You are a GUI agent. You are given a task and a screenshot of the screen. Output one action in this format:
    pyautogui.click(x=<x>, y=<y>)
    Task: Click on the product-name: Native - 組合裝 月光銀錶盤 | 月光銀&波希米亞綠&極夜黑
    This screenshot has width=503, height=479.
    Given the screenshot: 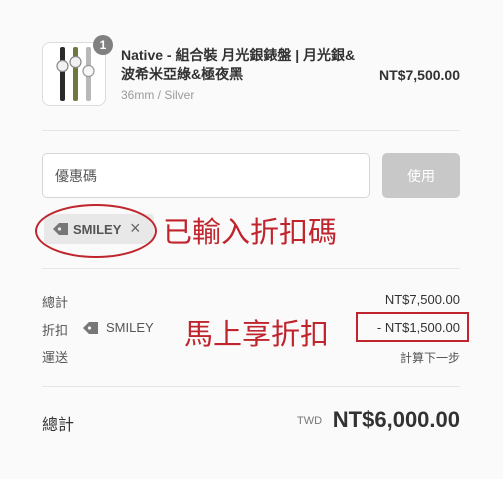 What is the action you would take?
    pyautogui.click(x=238, y=64)
    